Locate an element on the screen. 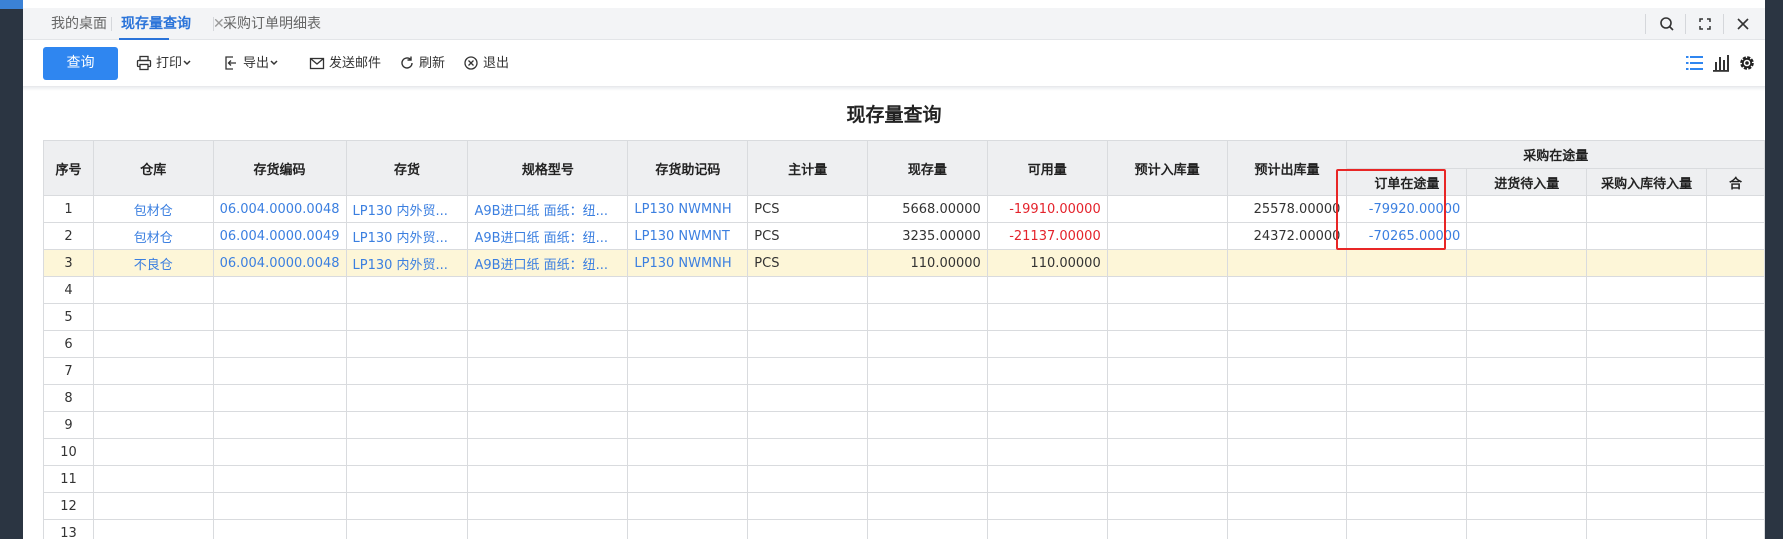  column-header-item-code: 存货编码 is located at coordinates (279, 168).